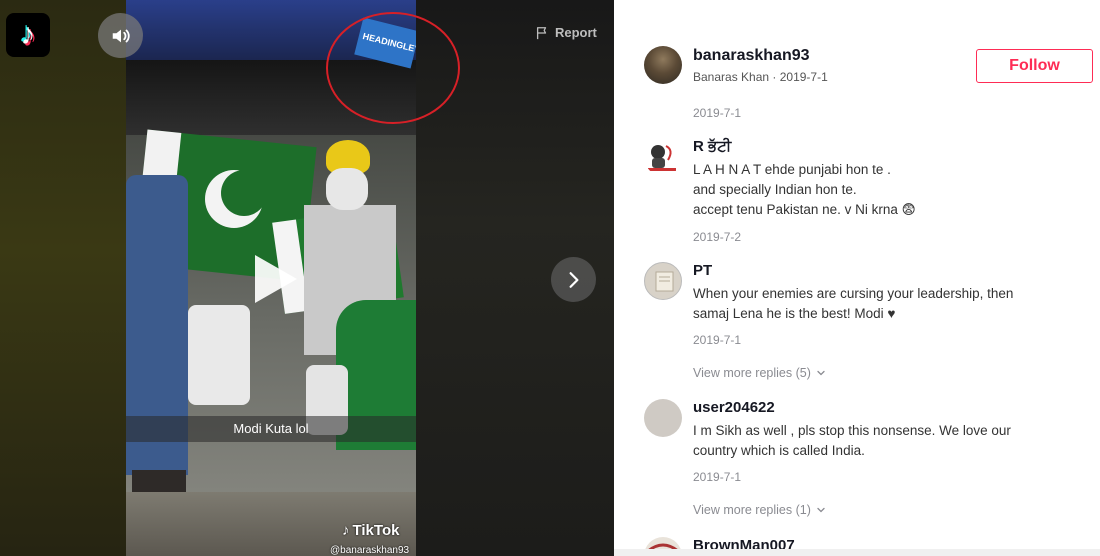  What do you see at coordinates (857, 552) in the screenshot?
I see `horizontal-scrollbar` at bounding box center [857, 552].